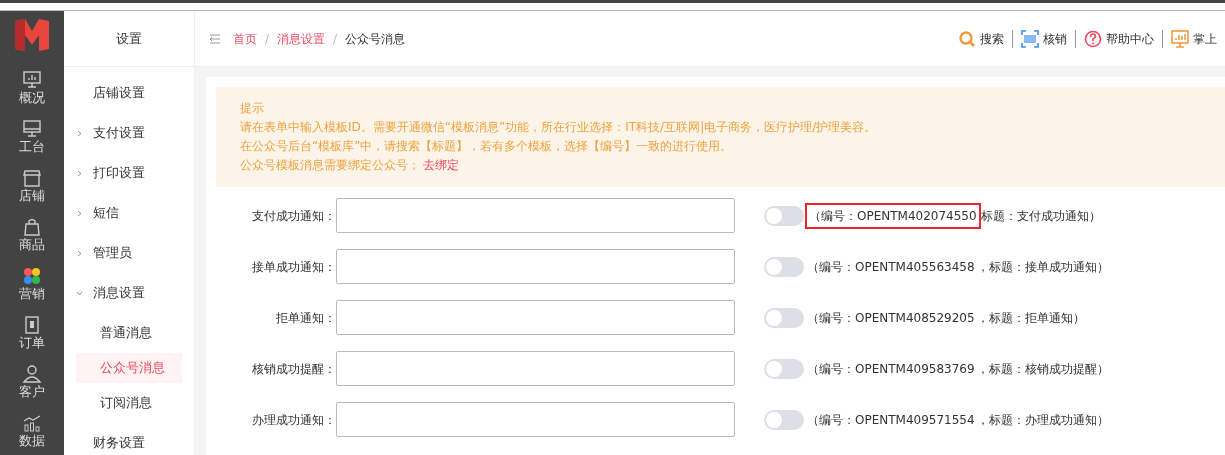  Describe the element at coordinates (129, 173) in the screenshot. I see `sidebar-item: 打印设置` at that location.